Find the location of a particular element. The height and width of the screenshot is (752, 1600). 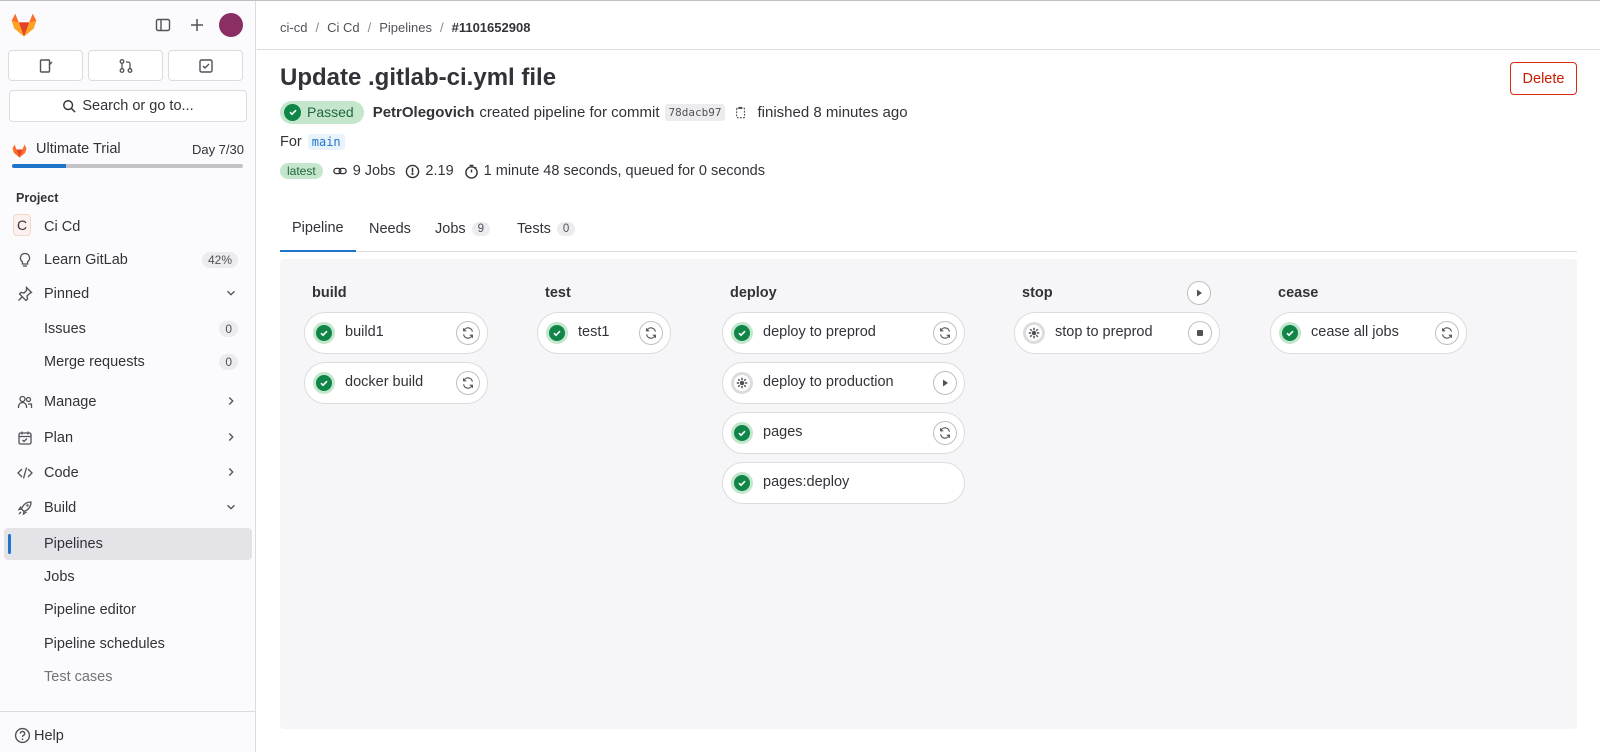

calendar-icon is located at coordinates (25, 438).